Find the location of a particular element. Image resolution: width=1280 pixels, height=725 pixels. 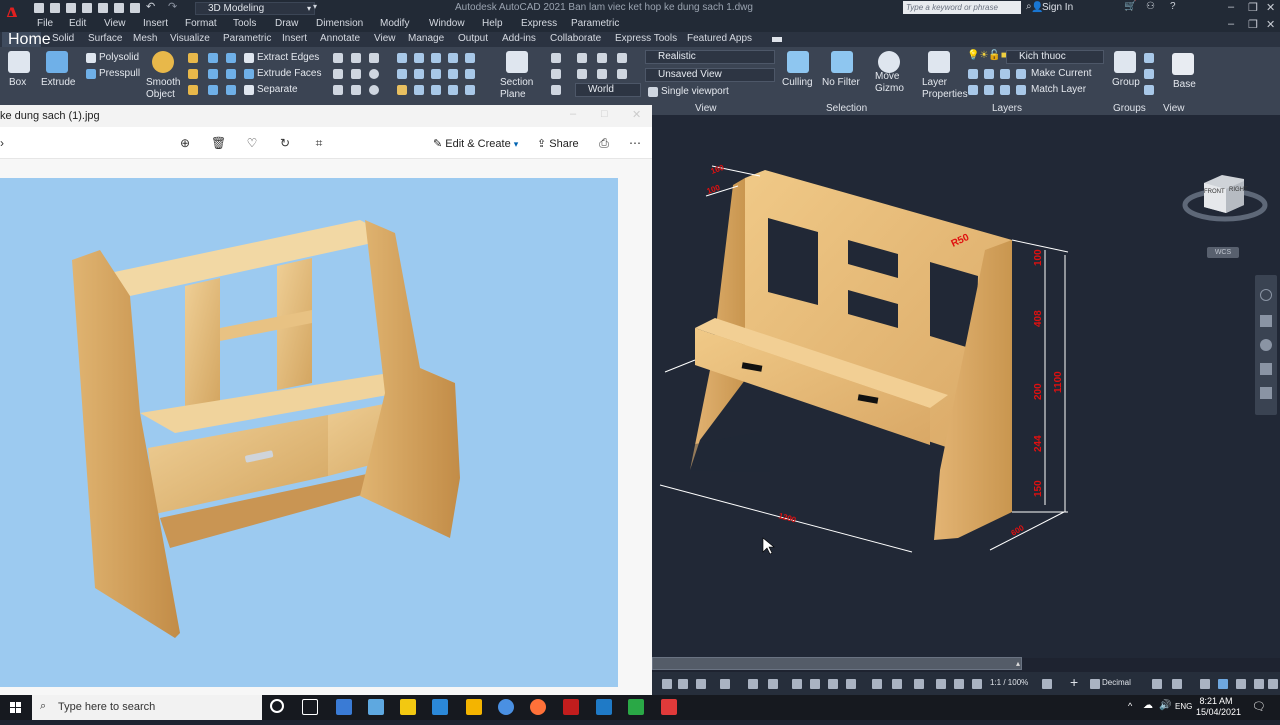

tab-visualize: Visualize is located at coordinates (190, 38).